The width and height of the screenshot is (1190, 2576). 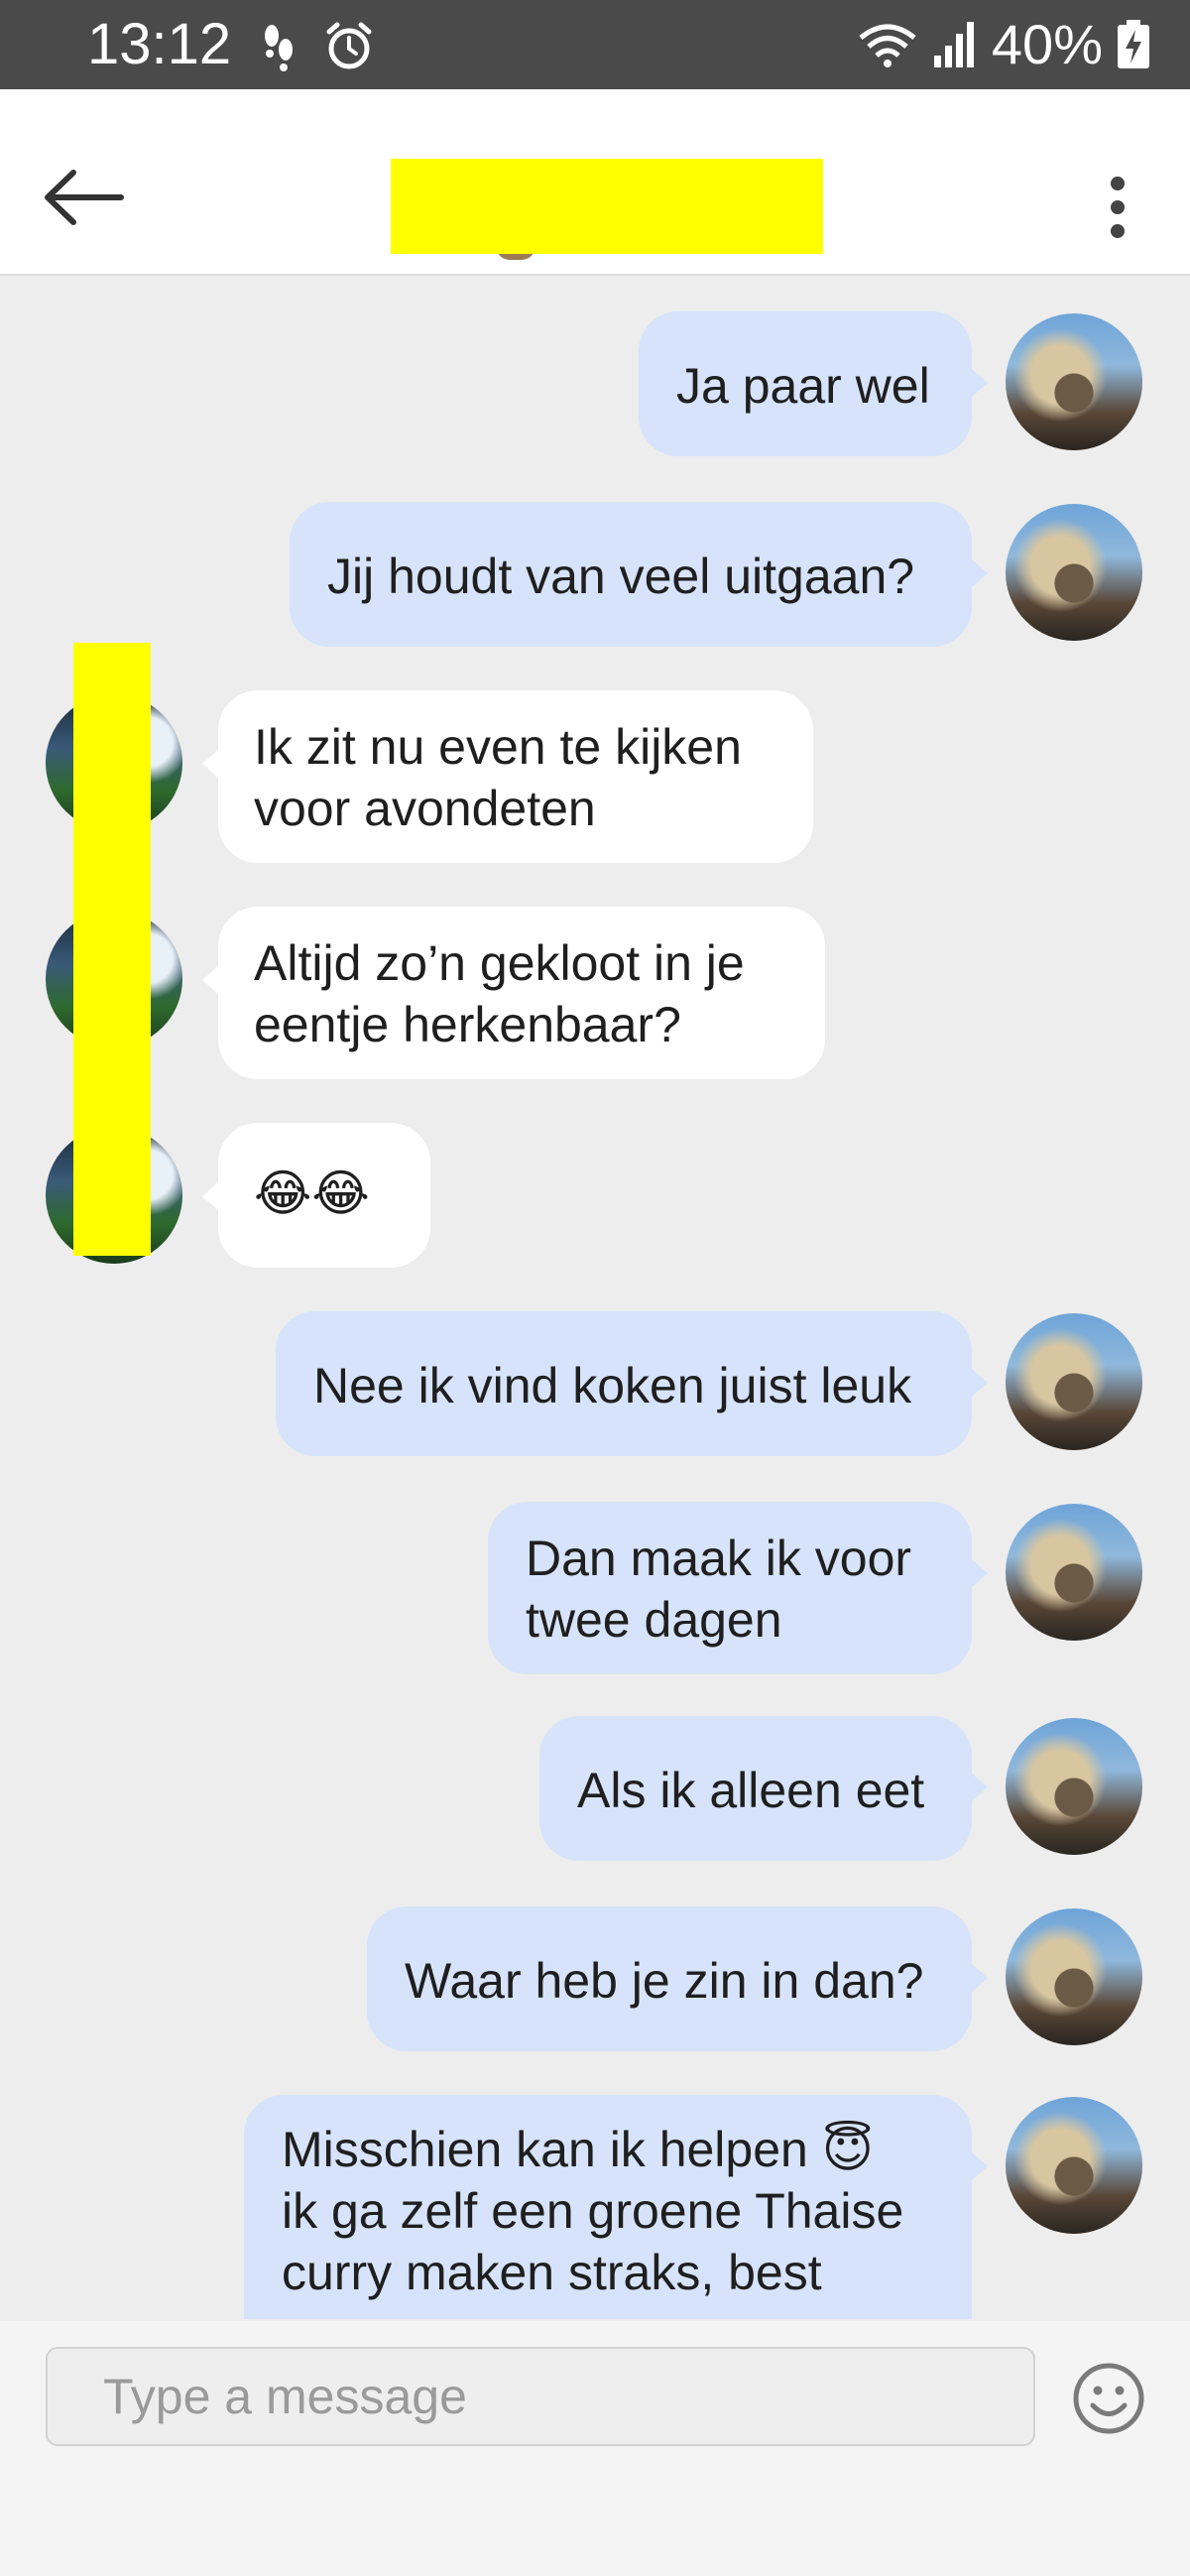 What do you see at coordinates (595, 44) in the screenshot?
I see `status-bar: 13:12 40%` at bounding box center [595, 44].